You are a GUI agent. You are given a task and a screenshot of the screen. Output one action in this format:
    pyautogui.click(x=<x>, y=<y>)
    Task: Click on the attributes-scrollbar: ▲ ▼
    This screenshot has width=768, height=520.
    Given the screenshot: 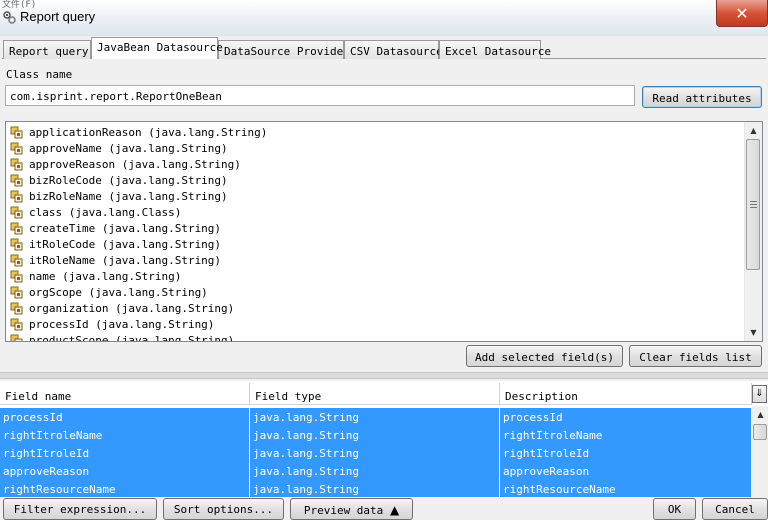 What is the action you would take?
    pyautogui.click(x=753, y=231)
    